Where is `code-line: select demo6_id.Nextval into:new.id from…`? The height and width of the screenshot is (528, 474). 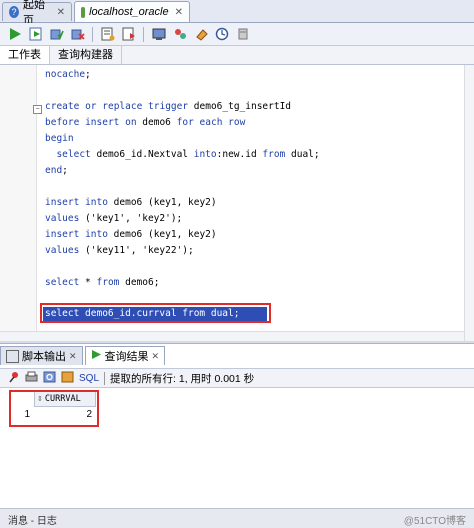
code-line: select demo6_id.Nextval into:new.id from… is located at coordinates (182, 155).